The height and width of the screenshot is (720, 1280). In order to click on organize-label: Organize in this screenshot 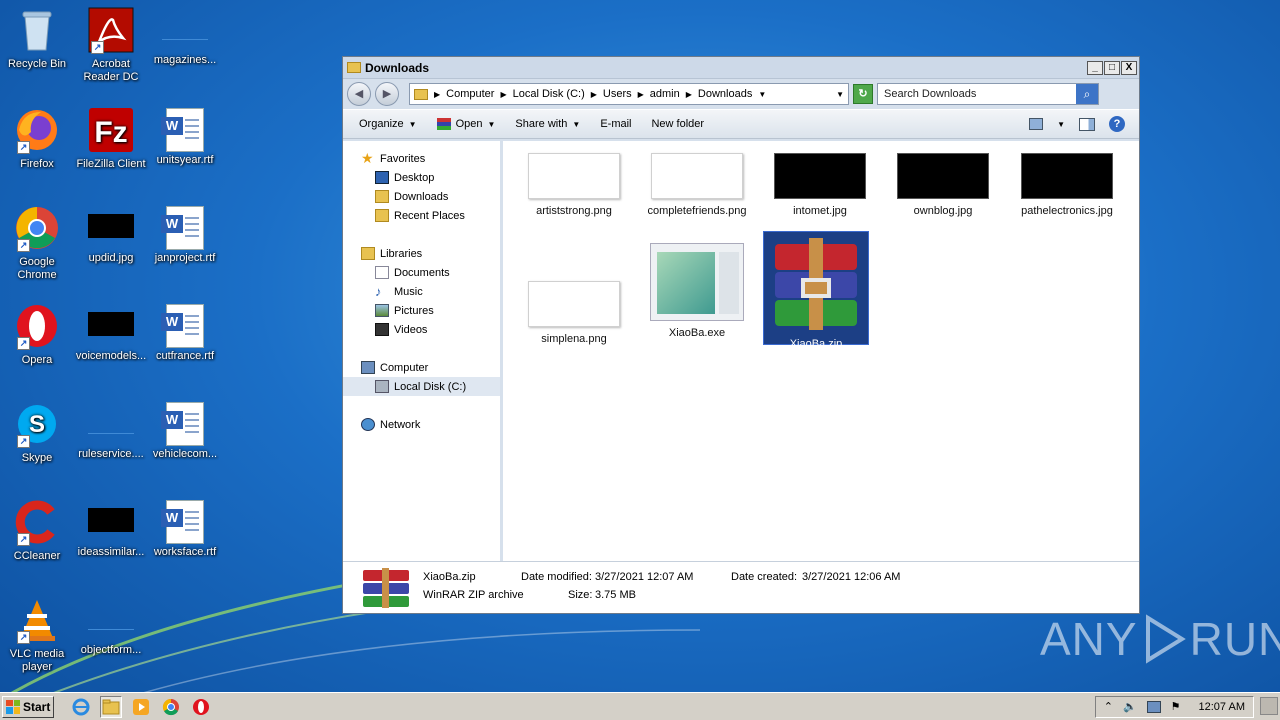, I will do `click(381, 124)`.